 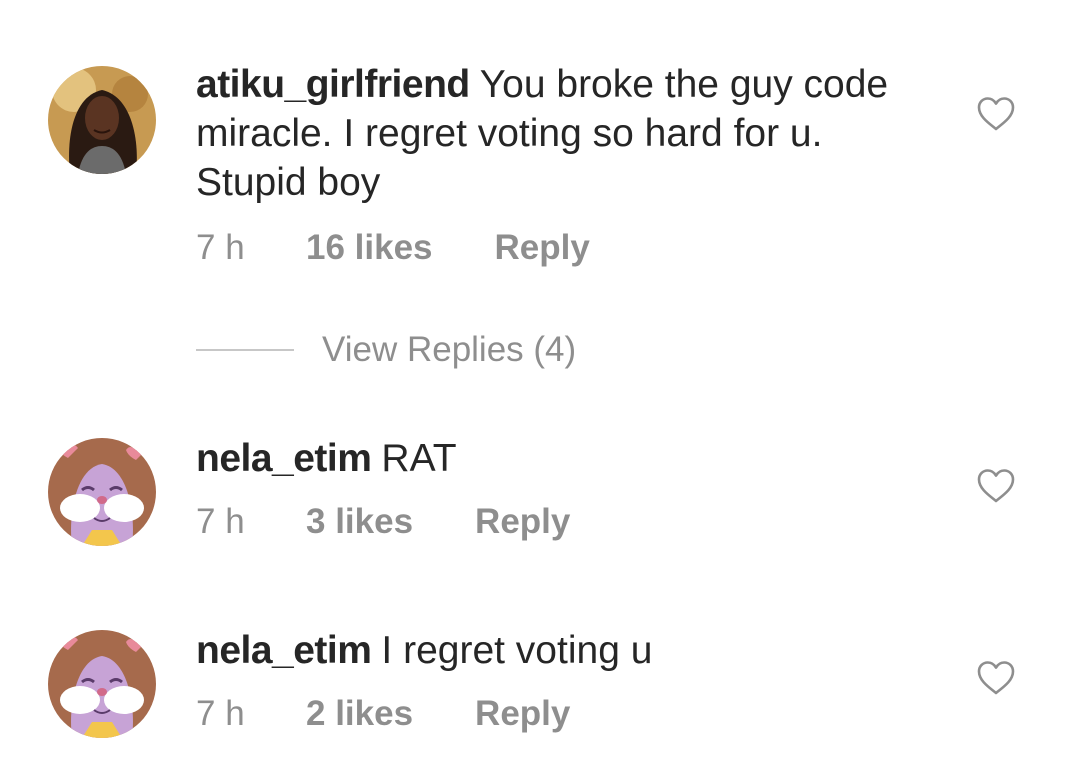 What do you see at coordinates (369, 248) in the screenshot?
I see `comment-likes: 16 likes` at bounding box center [369, 248].